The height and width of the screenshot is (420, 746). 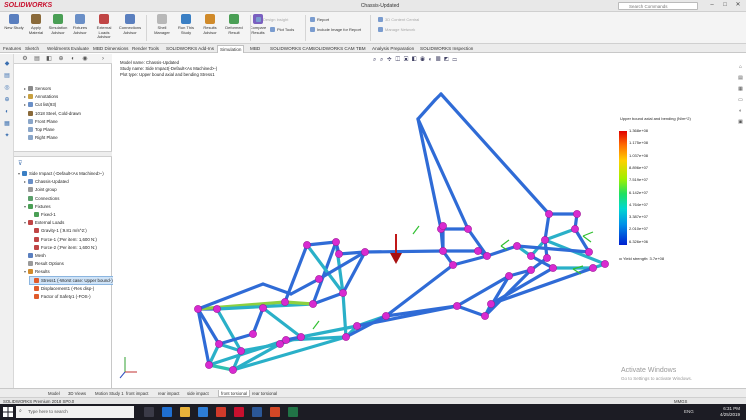 What do you see at coordinates (234, 393) in the screenshot?
I see `study-tab: front torsional` at bounding box center [234, 393].